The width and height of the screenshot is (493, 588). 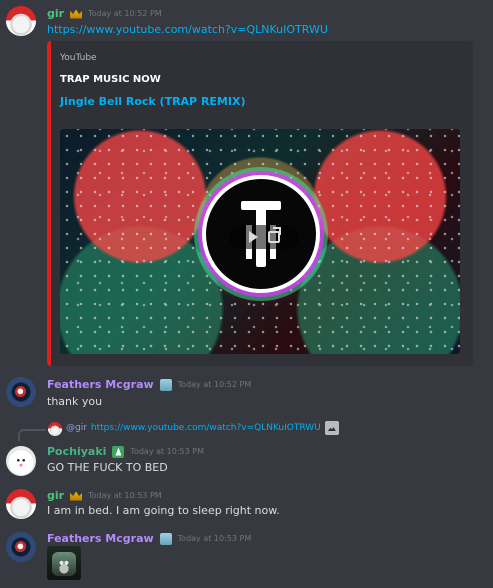 What do you see at coordinates (32, 435) in the screenshot?
I see `reply-spine` at bounding box center [32, 435].